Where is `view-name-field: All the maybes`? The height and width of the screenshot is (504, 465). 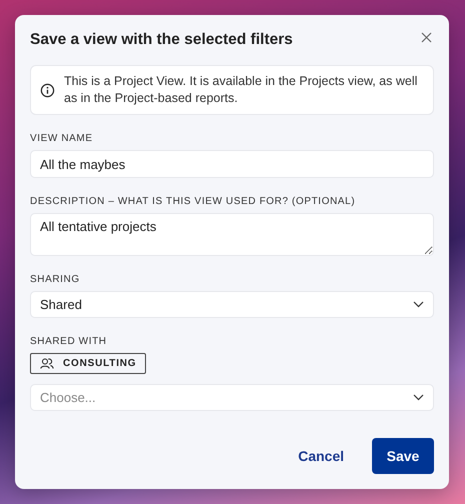 view-name-field: All the maybes is located at coordinates (232, 164).